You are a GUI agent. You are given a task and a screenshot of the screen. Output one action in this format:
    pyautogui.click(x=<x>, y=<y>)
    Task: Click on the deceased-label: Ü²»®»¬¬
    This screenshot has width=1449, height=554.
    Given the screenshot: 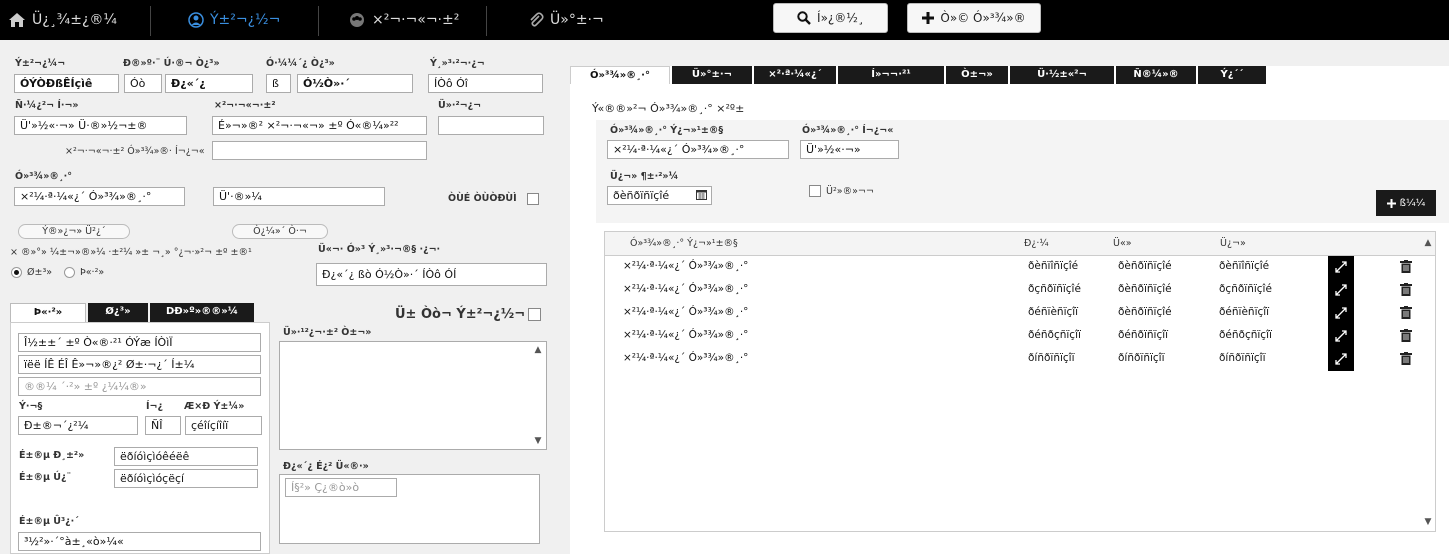 What is the action you would take?
    pyautogui.click(x=850, y=191)
    